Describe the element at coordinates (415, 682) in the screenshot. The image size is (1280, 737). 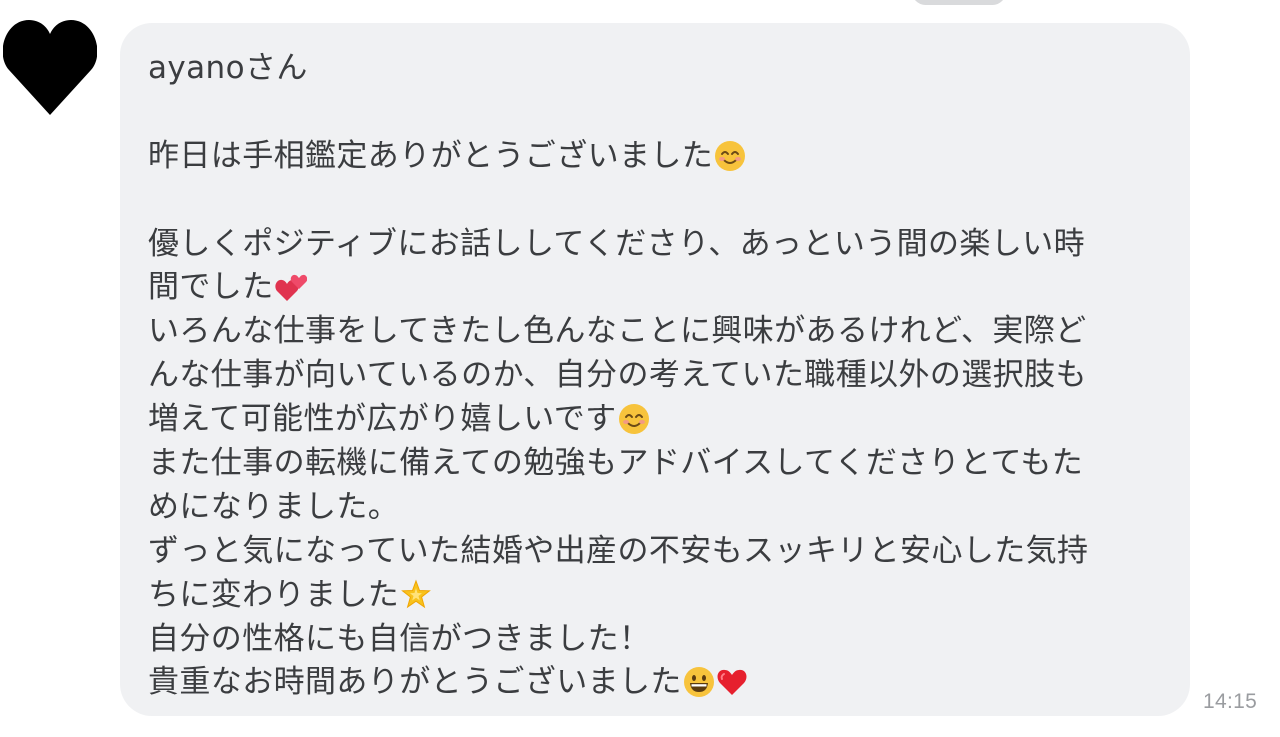
I see `message-line-text: 貴重なお時間ありがとうございました` at that location.